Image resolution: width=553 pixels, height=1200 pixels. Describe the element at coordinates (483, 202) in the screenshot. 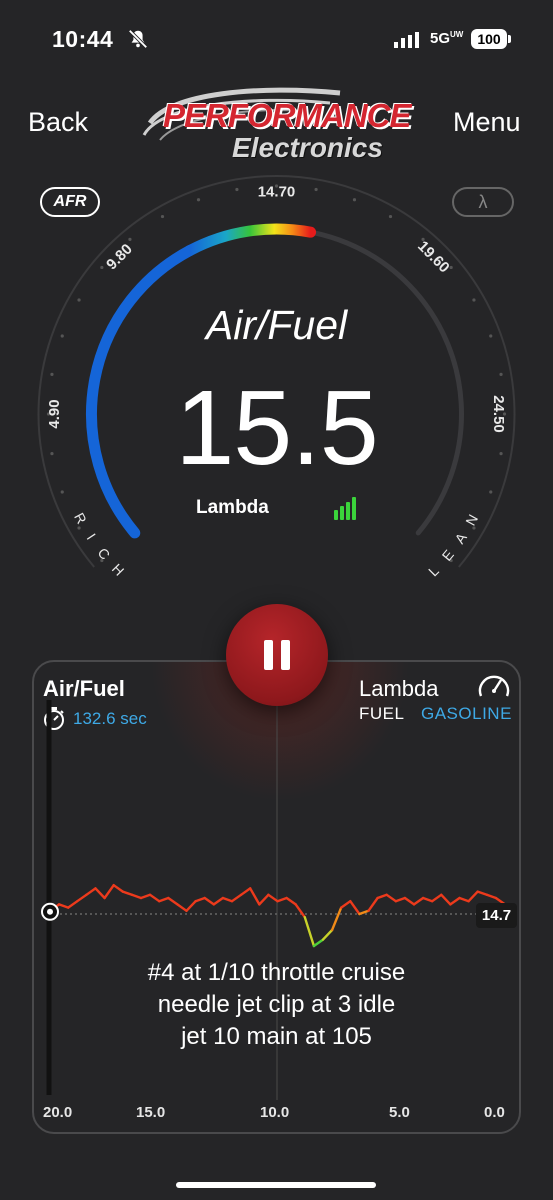

I see `lambda-mode-toggle: λ` at that location.